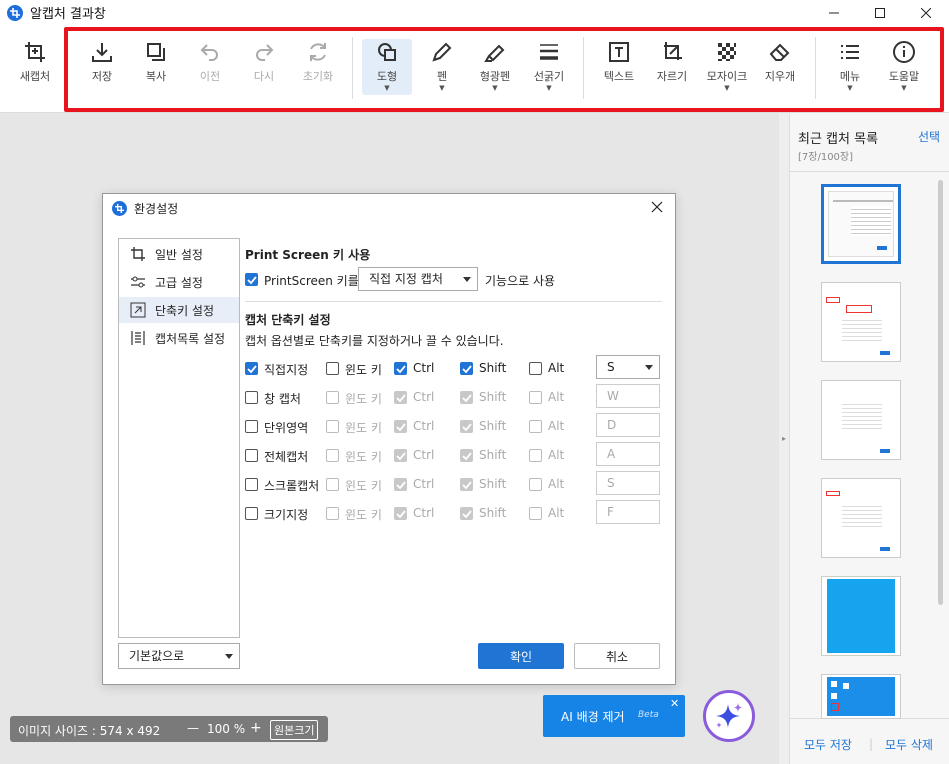  Describe the element at coordinates (157, 656) in the screenshot. I see `defaults-label: 기본값으로` at that location.